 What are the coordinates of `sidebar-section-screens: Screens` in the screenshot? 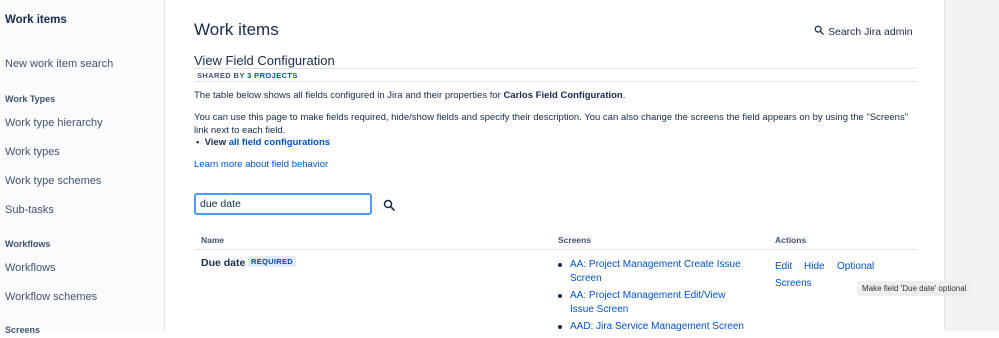 It's located at (23, 330).